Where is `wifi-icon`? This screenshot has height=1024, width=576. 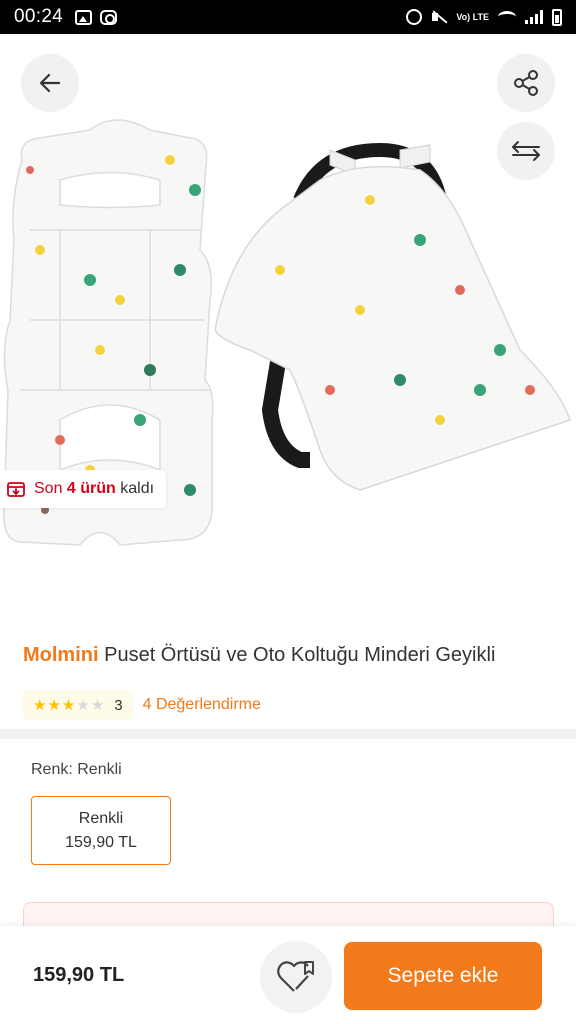 wifi-icon is located at coordinates (507, 17).